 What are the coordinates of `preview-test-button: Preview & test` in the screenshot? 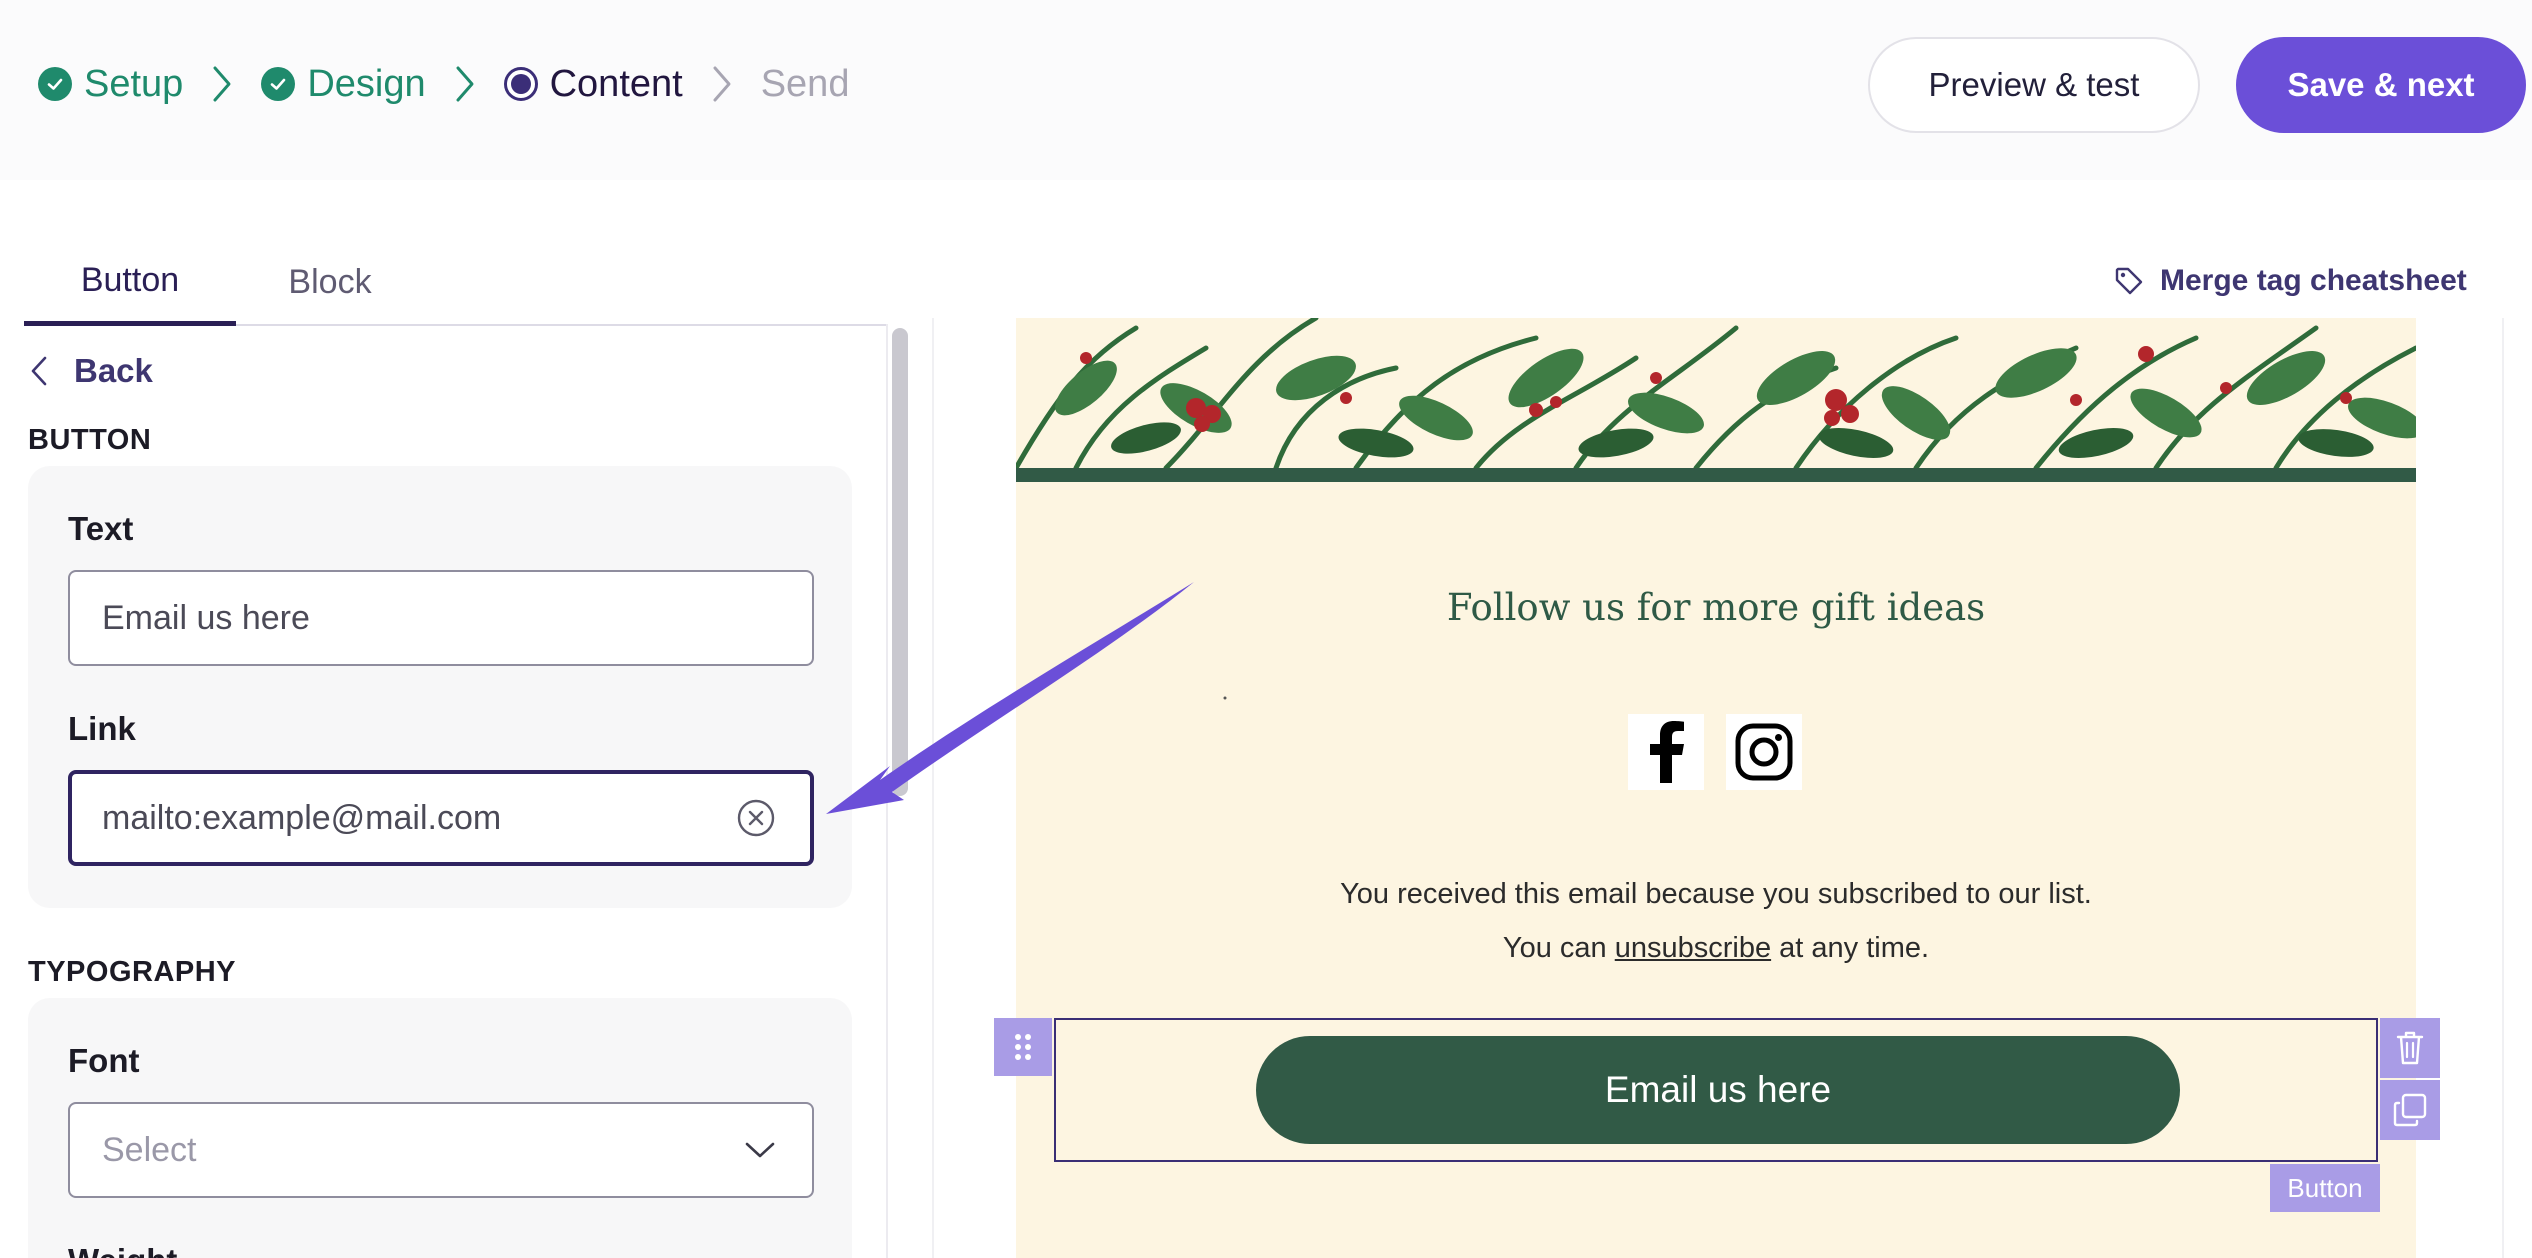 It's located at (2034, 85).